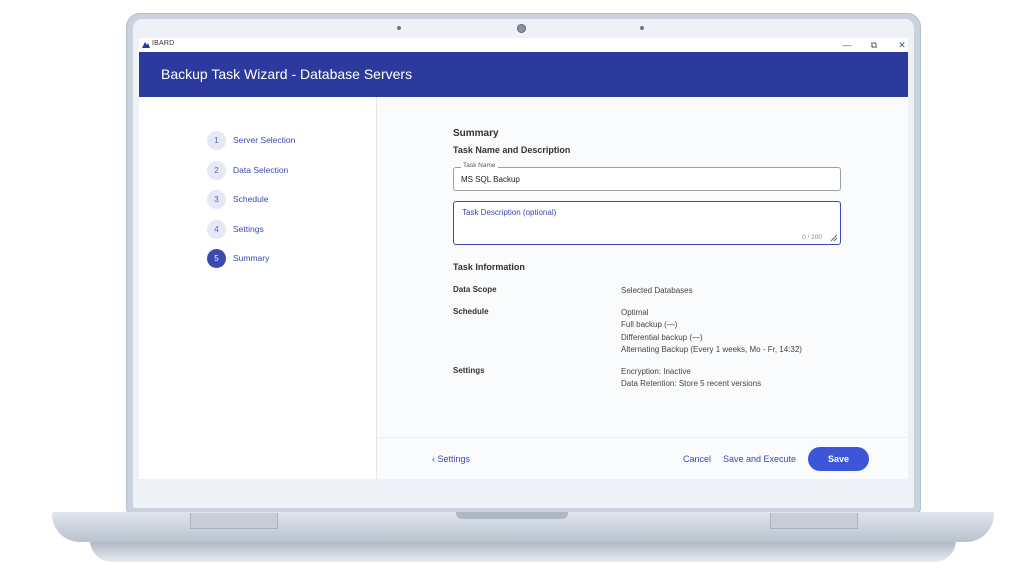  Describe the element at coordinates (512, 515) in the screenshot. I see `laptop-notch` at that location.